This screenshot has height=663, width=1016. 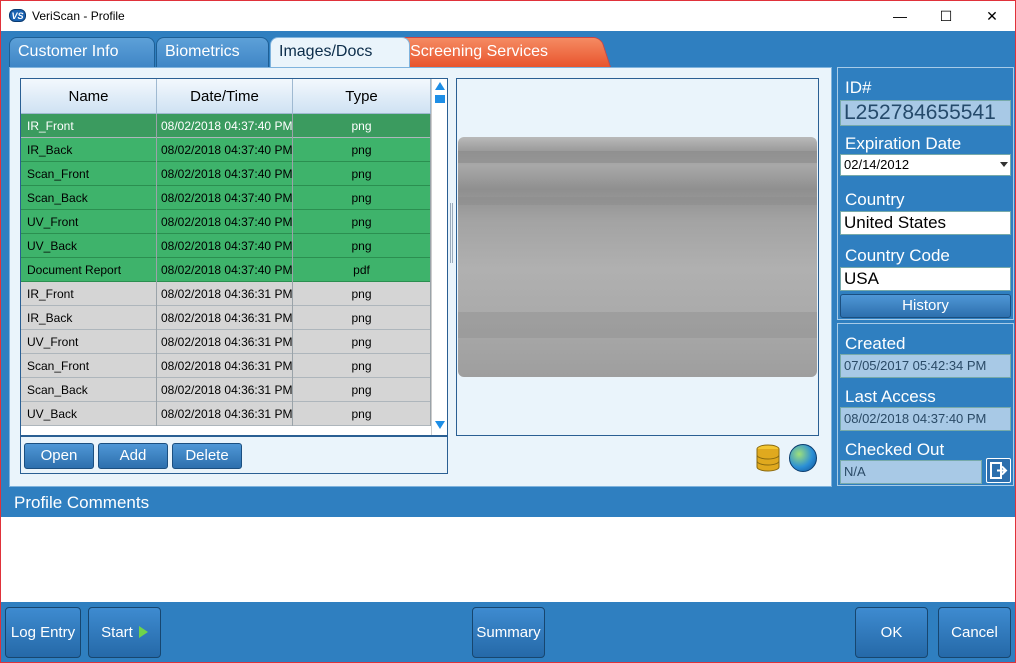 What do you see at coordinates (226, 294) in the screenshot?
I see `table-row: IR_Front 08/02/2018 04:36:31 PM png` at bounding box center [226, 294].